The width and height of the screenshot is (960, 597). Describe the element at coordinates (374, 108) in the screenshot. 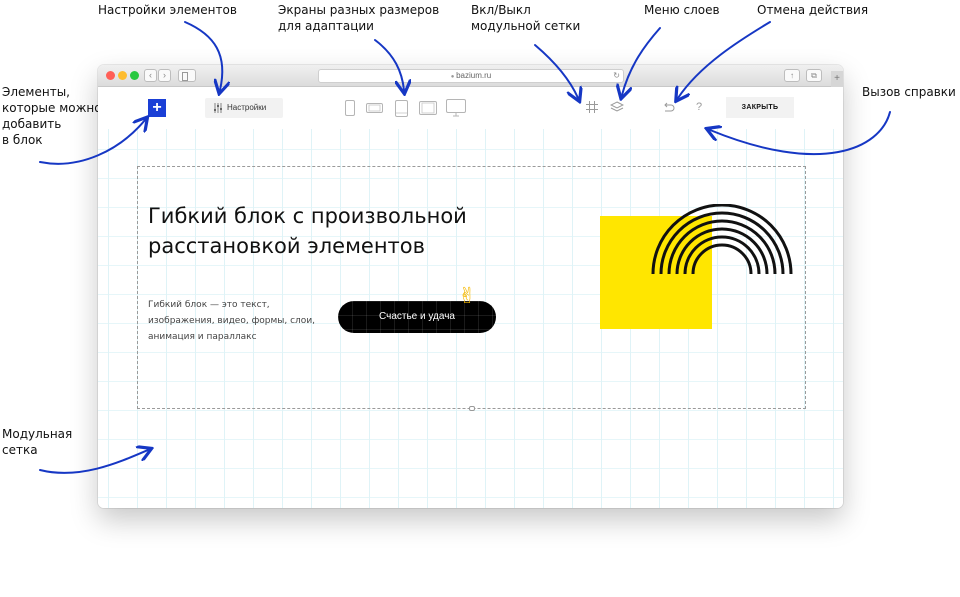

I see `phone-landscape-icon` at that location.